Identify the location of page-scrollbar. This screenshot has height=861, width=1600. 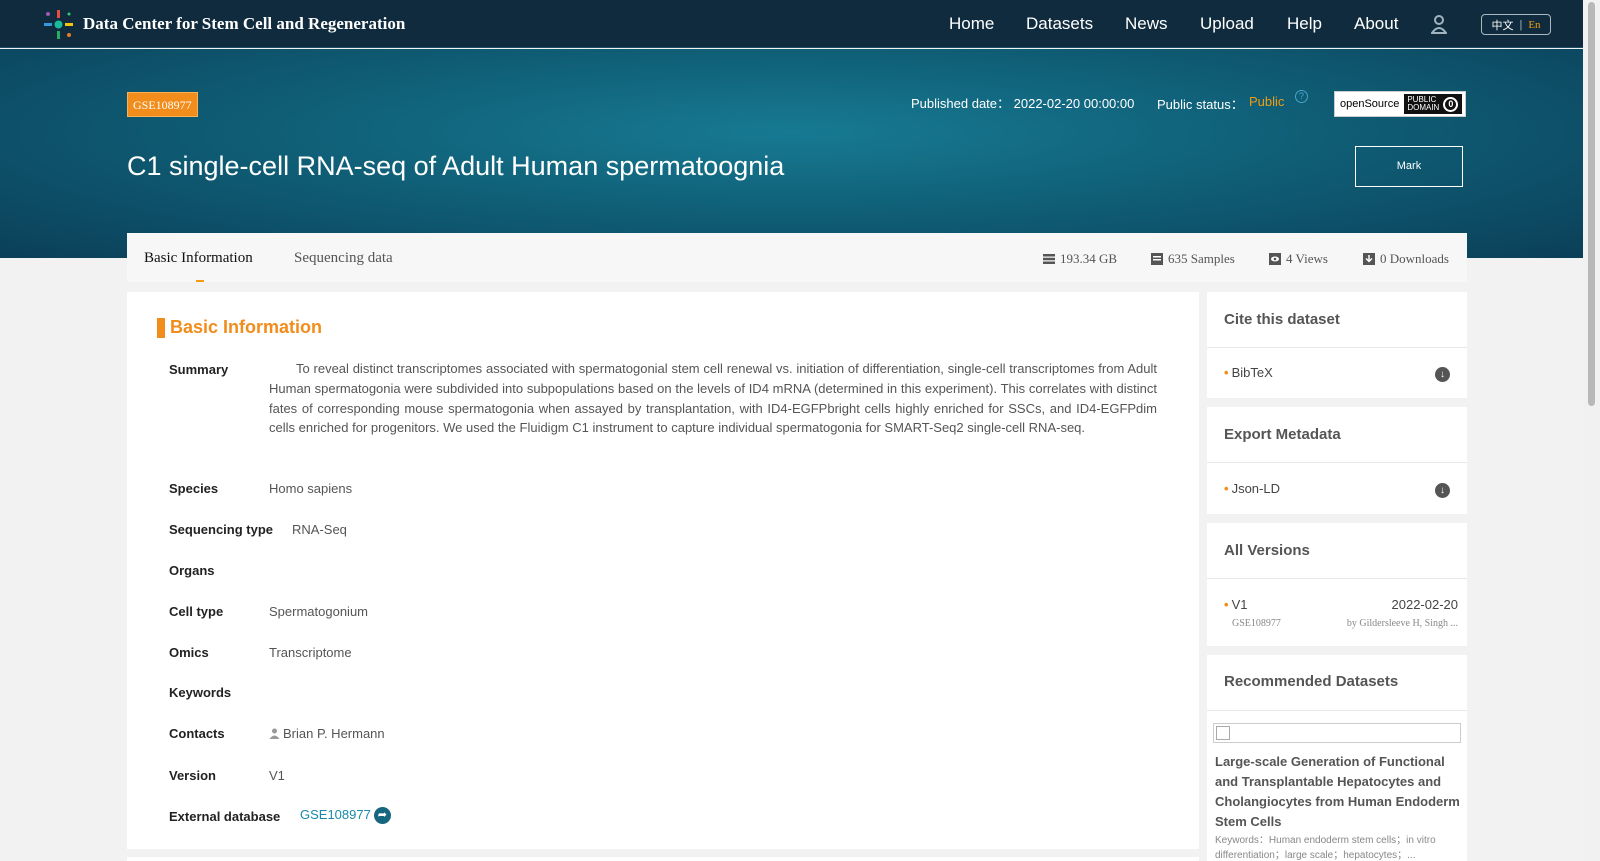
(1591, 430).